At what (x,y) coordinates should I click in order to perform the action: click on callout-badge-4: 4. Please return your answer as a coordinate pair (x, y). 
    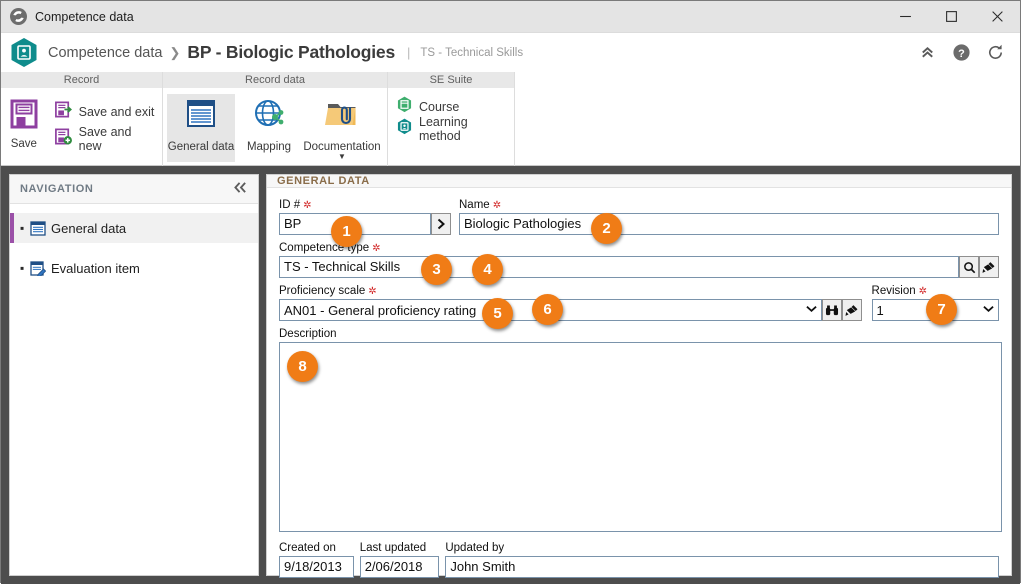
    Looking at the image, I should click on (487, 269).